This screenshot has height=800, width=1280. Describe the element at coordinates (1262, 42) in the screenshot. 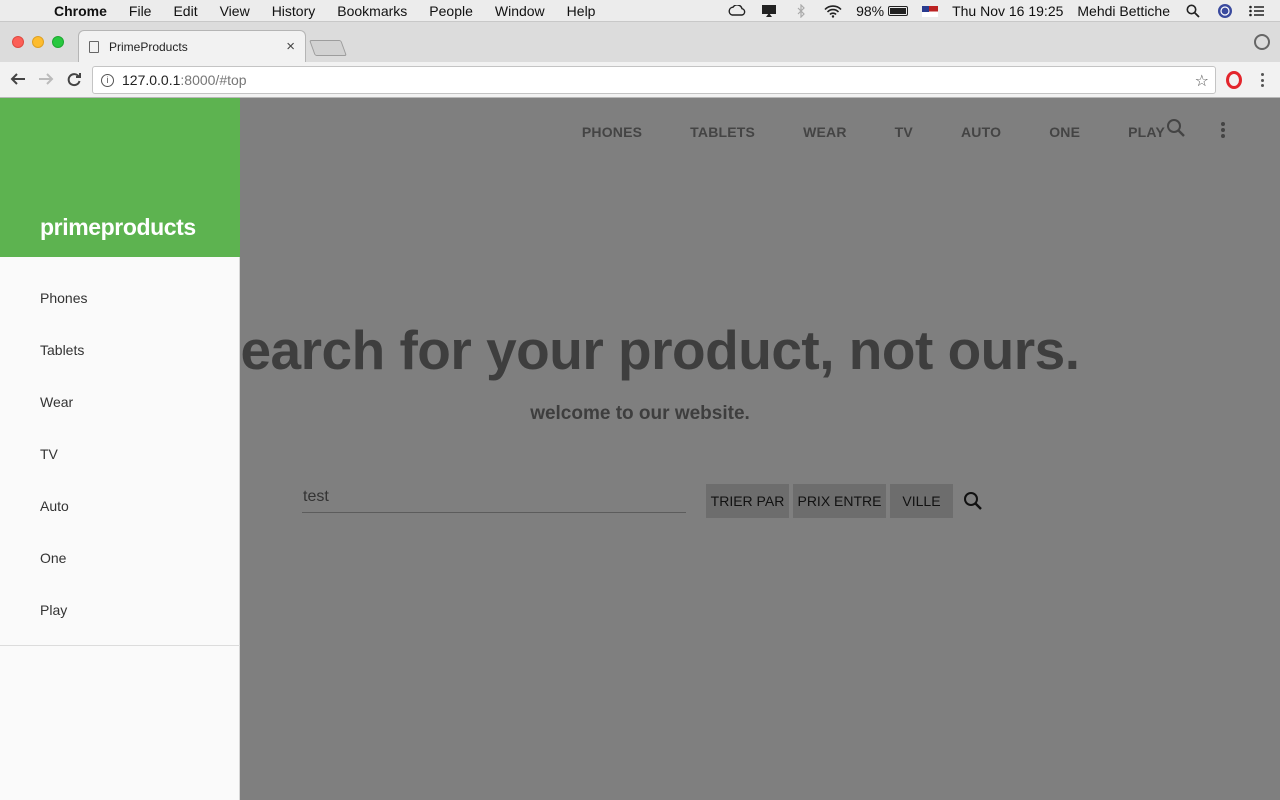

I see `profile-icon` at that location.